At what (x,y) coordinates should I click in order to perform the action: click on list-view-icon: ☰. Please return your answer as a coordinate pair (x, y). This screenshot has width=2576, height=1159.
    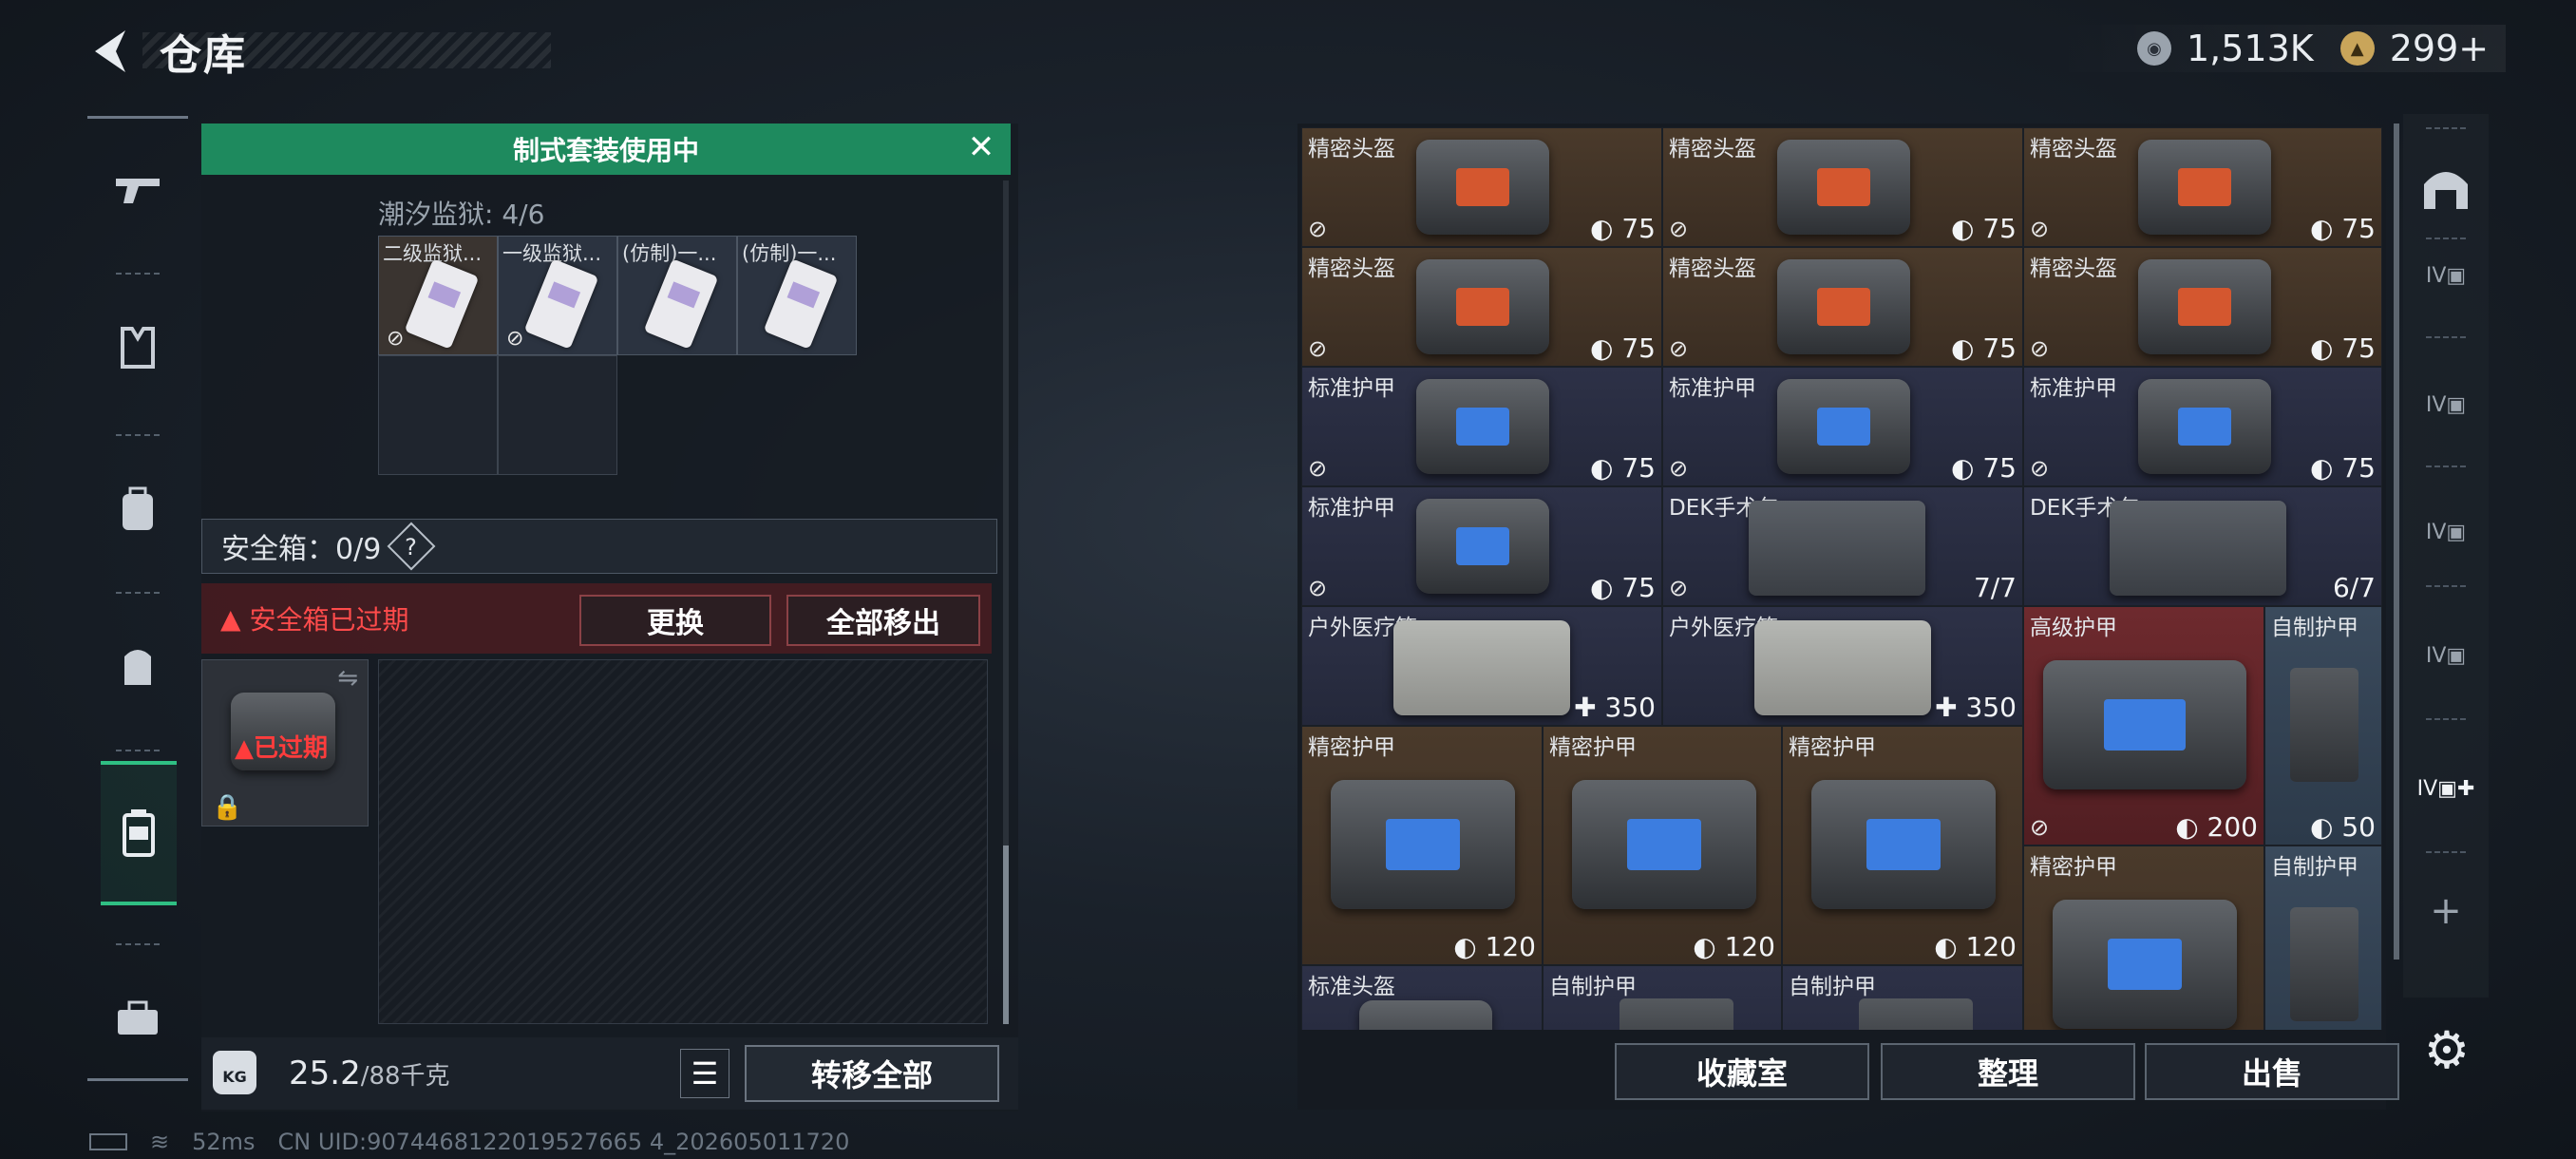
    Looking at the image, I should click on (704, 1073).